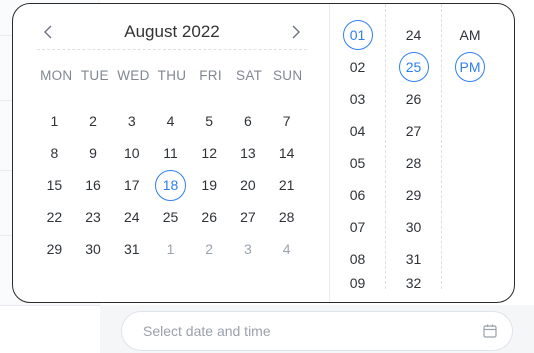 The width and height of the screenshot is (534, 353). I want to click on chevron-right-icon, so click(296, 32).